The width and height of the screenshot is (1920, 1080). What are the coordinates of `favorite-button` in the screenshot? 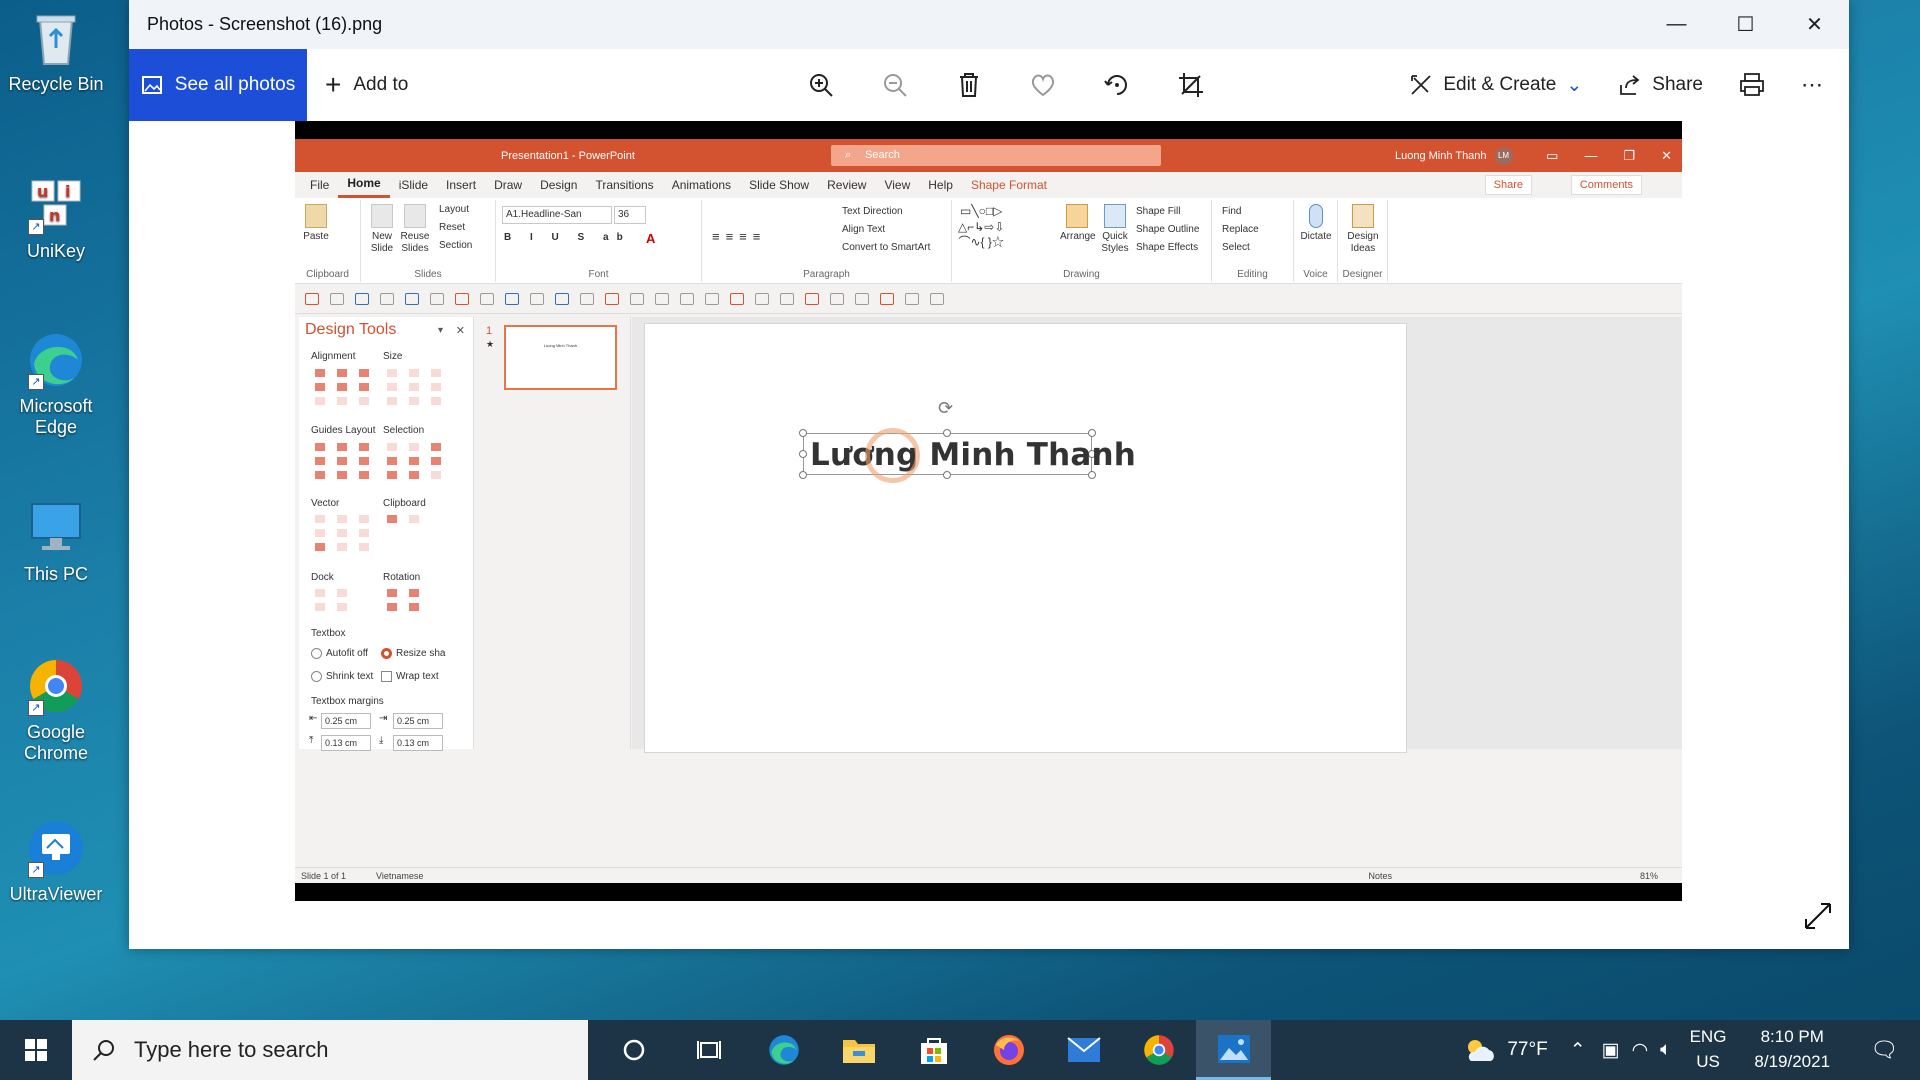 It's located at (1043, 85).